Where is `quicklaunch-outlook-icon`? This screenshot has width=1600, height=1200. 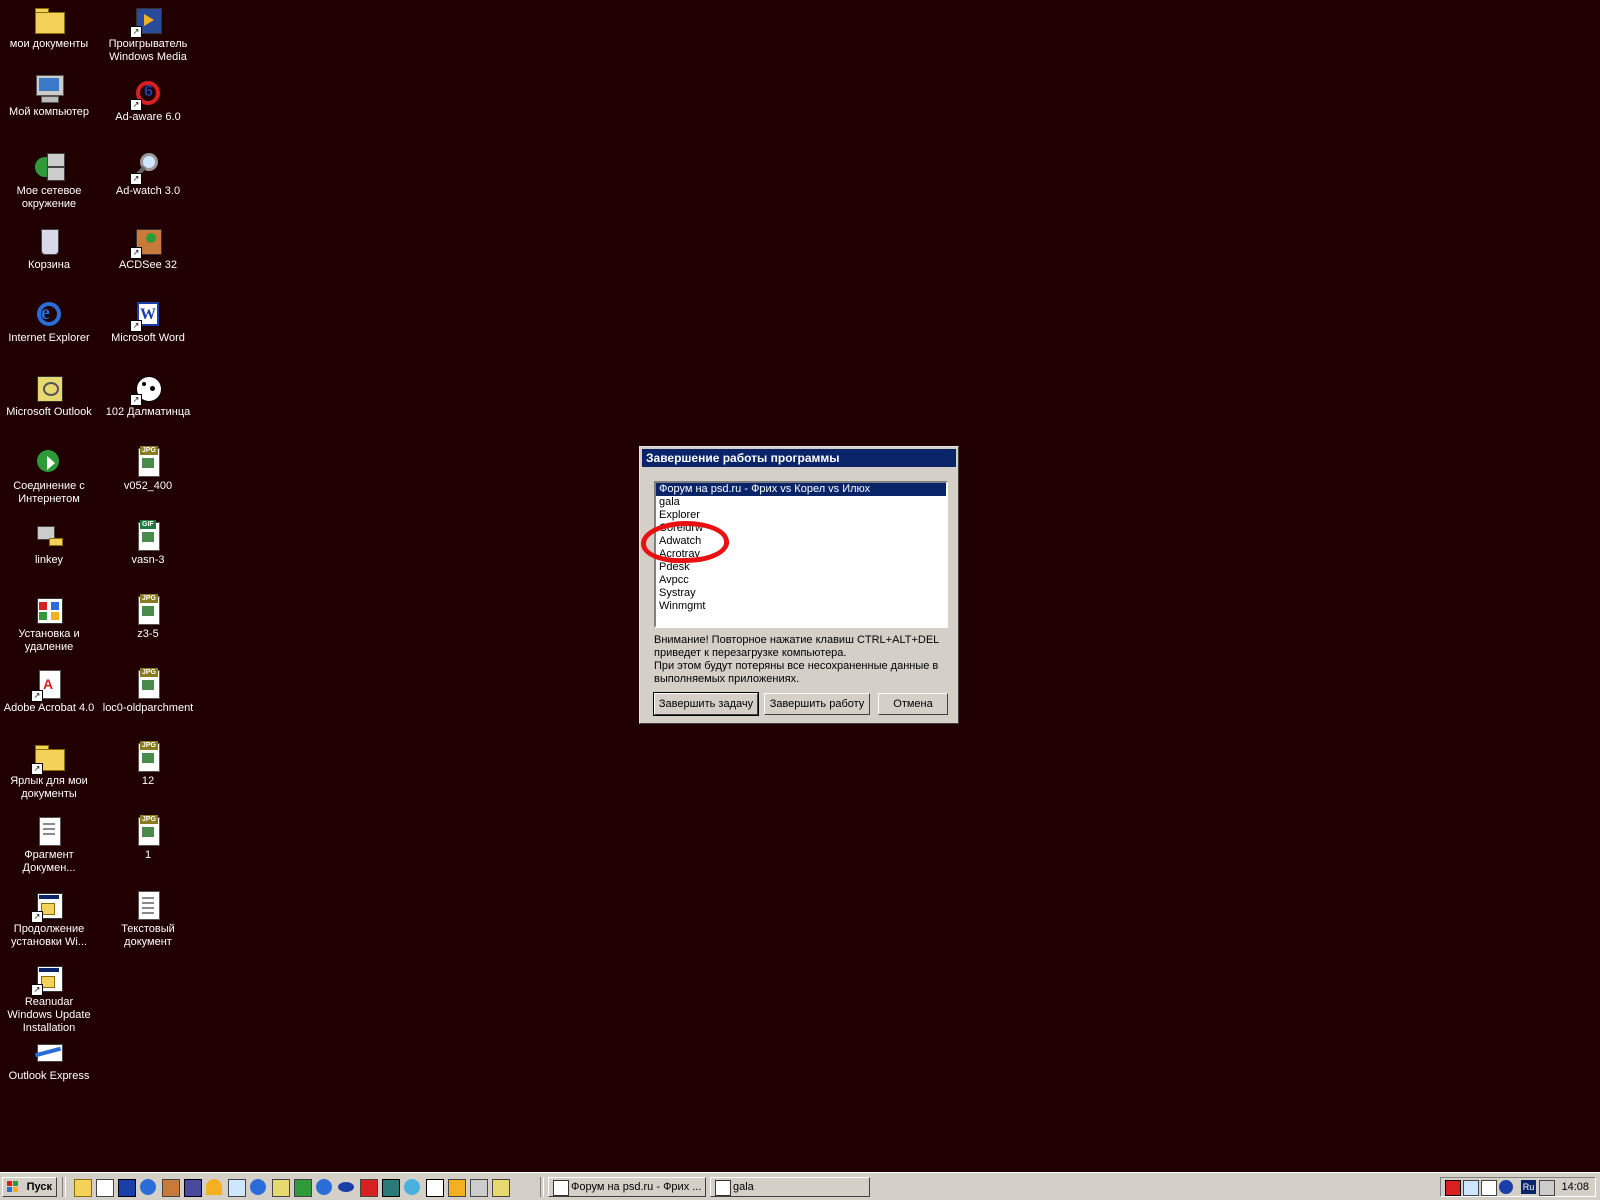 quicklaunch-outlook-icon is located at coordinates (281, 1188).